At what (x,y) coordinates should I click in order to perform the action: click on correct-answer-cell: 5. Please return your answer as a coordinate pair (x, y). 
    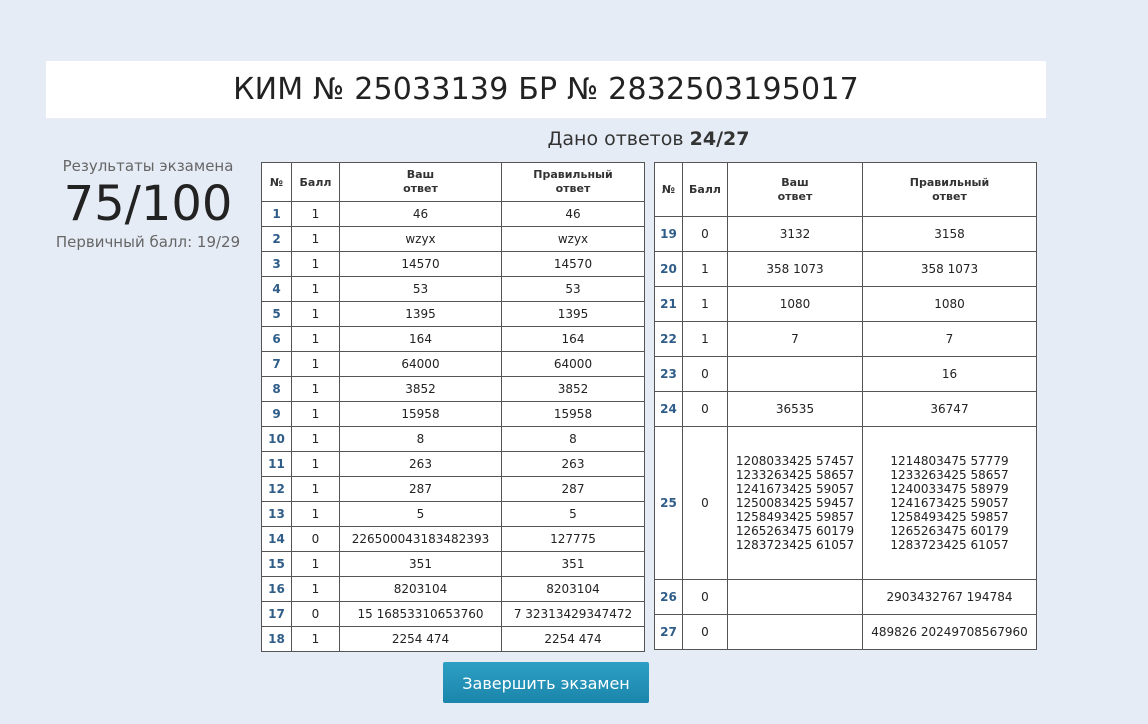
    Looking at the image, I should click on (573, 514).